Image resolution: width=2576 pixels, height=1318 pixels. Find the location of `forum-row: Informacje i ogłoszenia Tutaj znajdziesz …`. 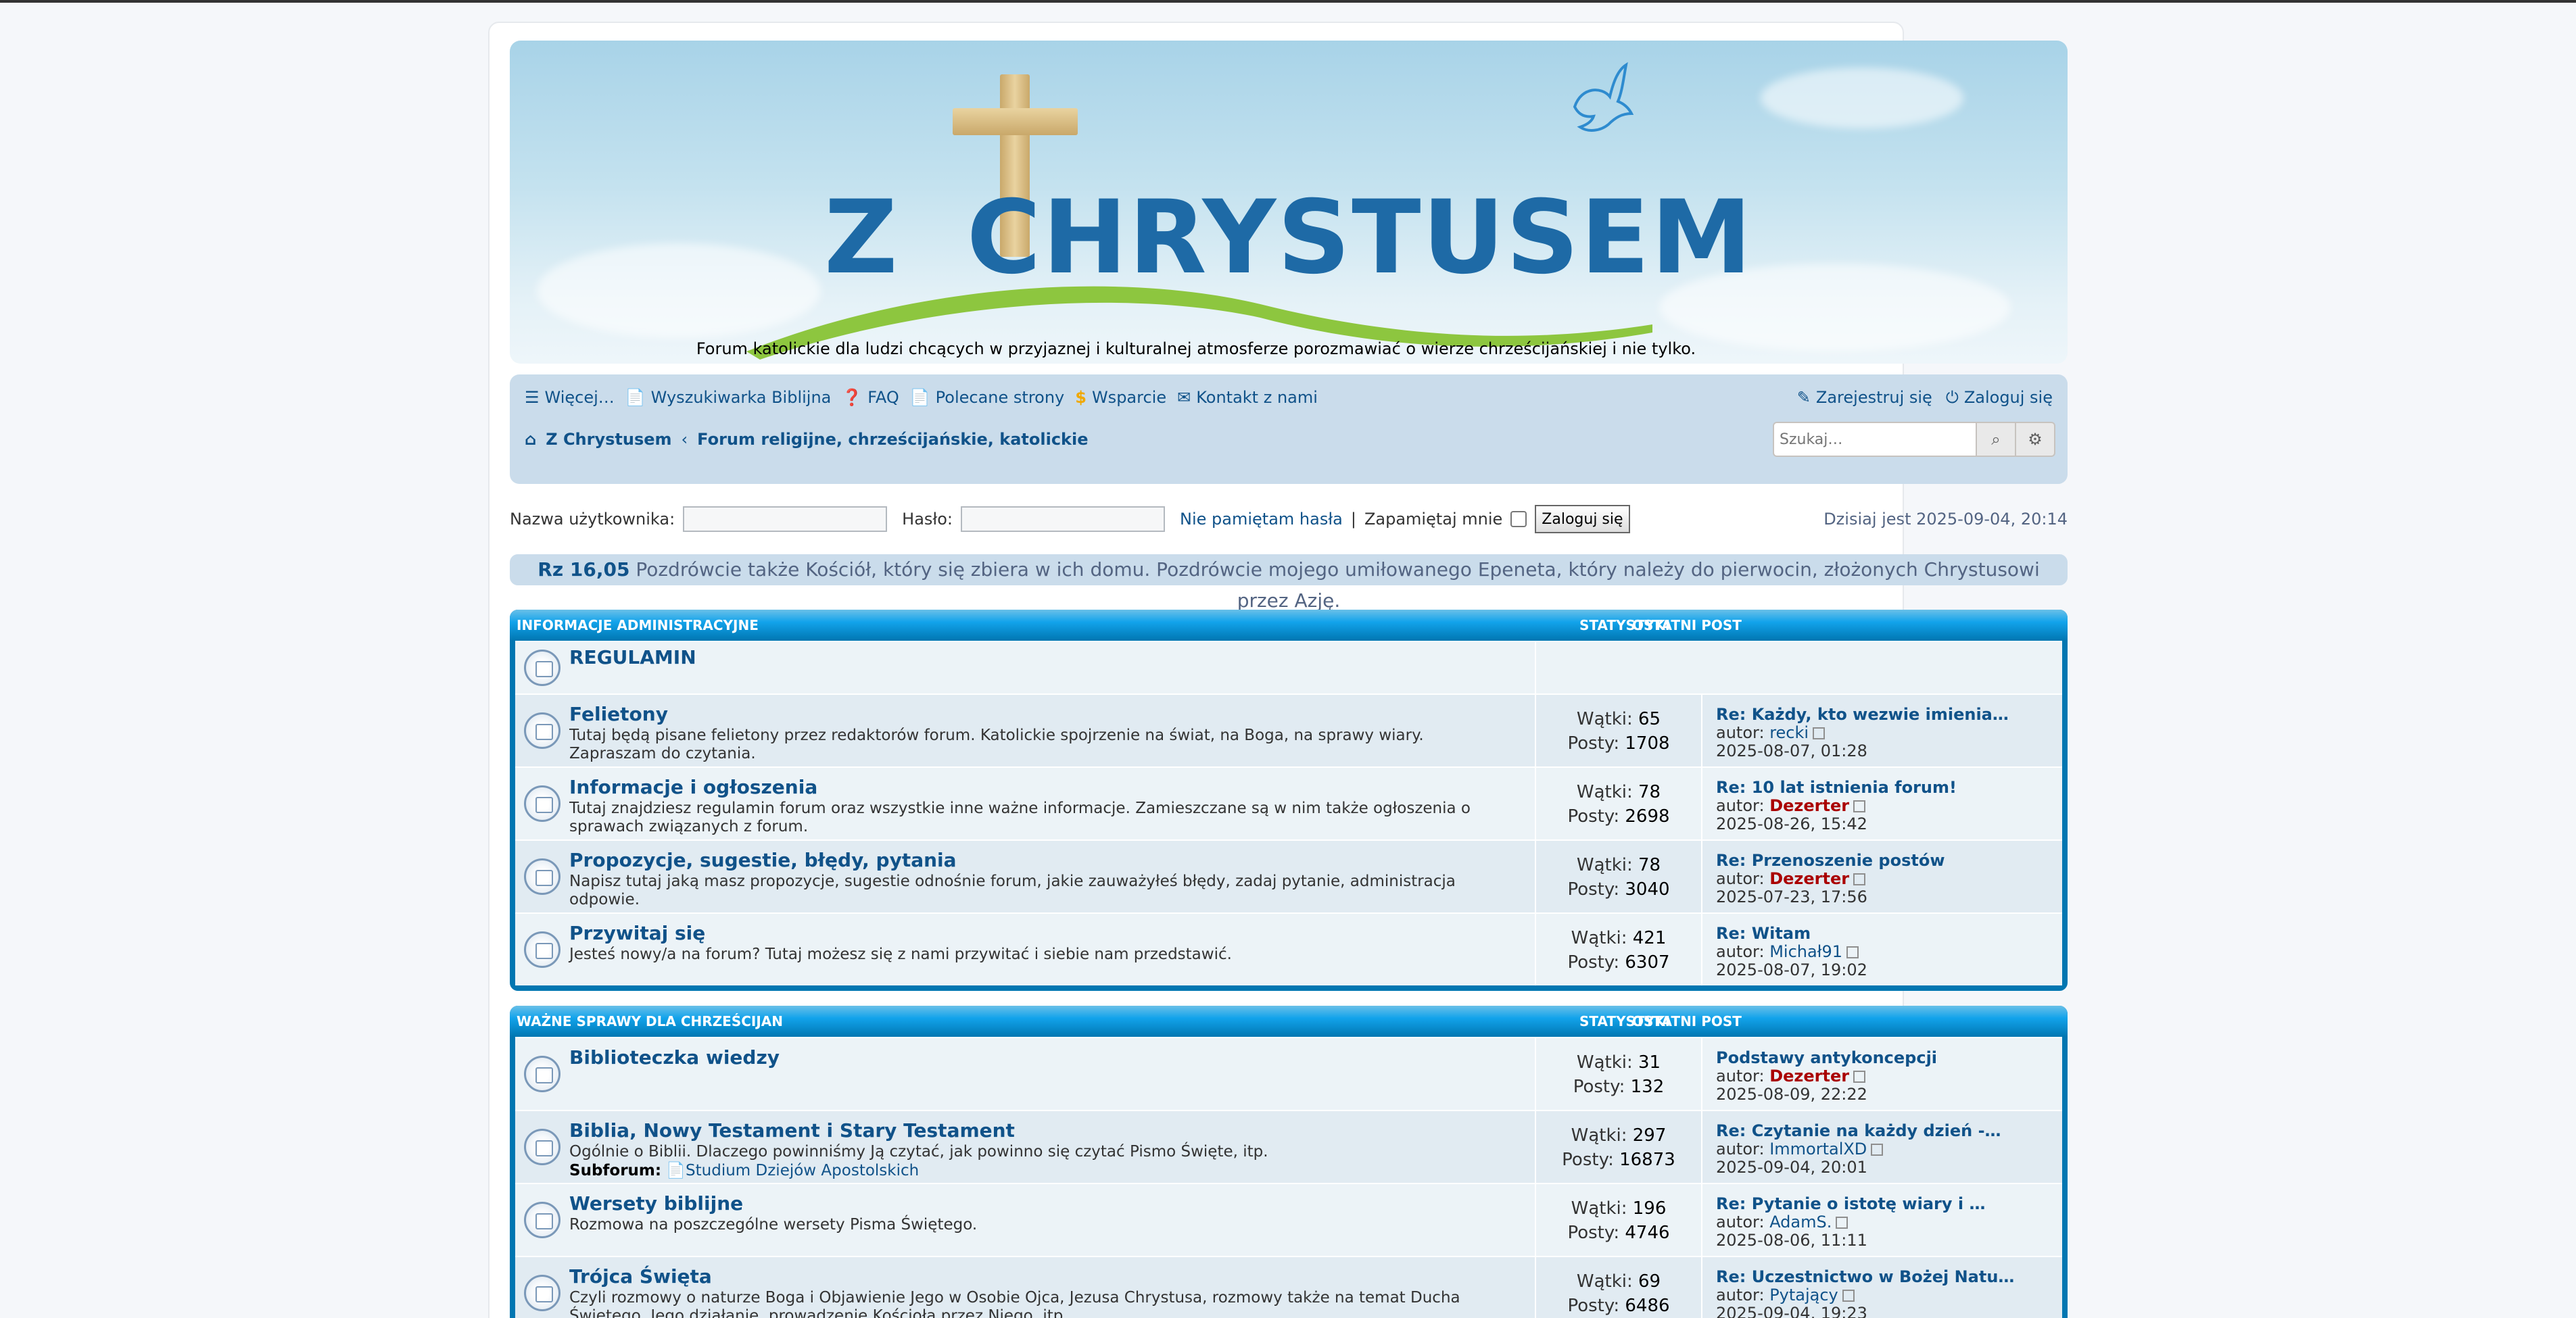

forum-row: Informacje i ogłoszenia Tutaj znajdziesz … is located at coordinates (1288, 802).